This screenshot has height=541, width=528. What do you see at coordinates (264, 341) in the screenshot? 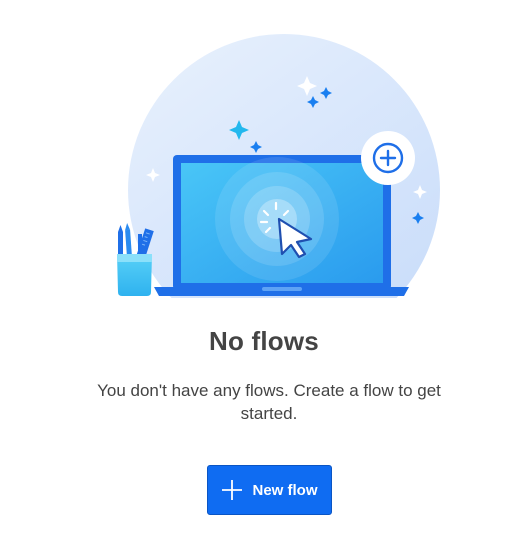
I see `empty-state-title: No flows` at bounding box center [264, 341].